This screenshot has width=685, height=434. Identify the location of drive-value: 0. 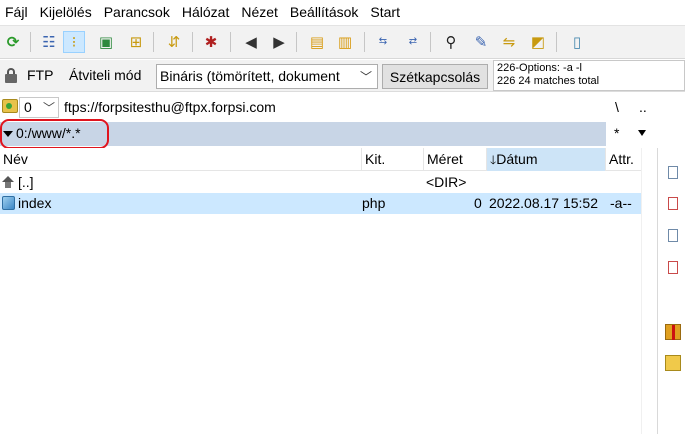
(28, 107).